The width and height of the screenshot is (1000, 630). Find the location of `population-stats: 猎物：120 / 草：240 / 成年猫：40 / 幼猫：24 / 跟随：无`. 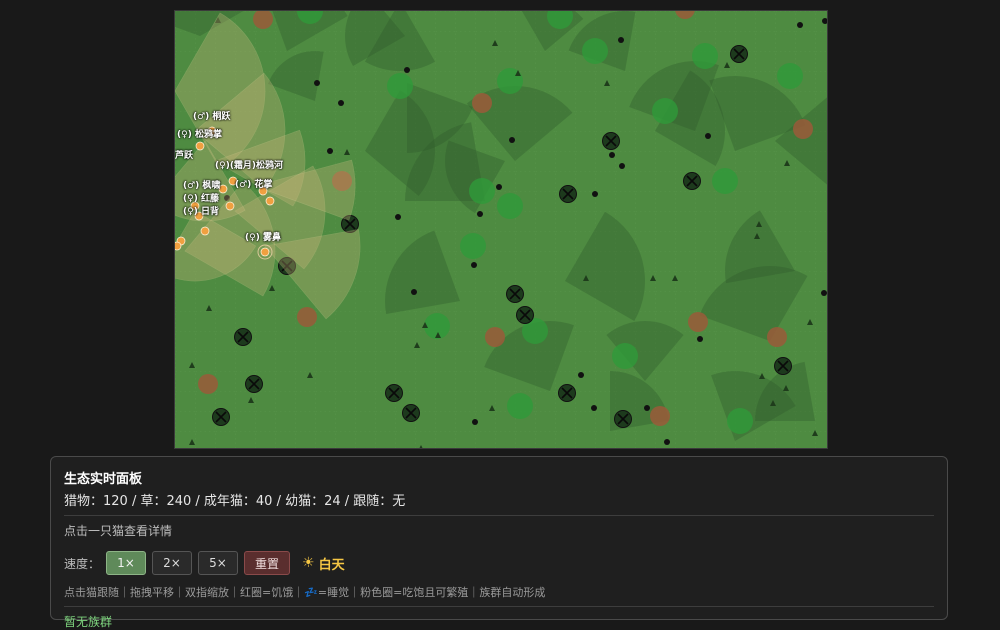

population-stats: 猎物：120 / 草：240 / 成年猫：40 / 幼猫：24 / 跟随：无 is located at coordinates (235, 501).